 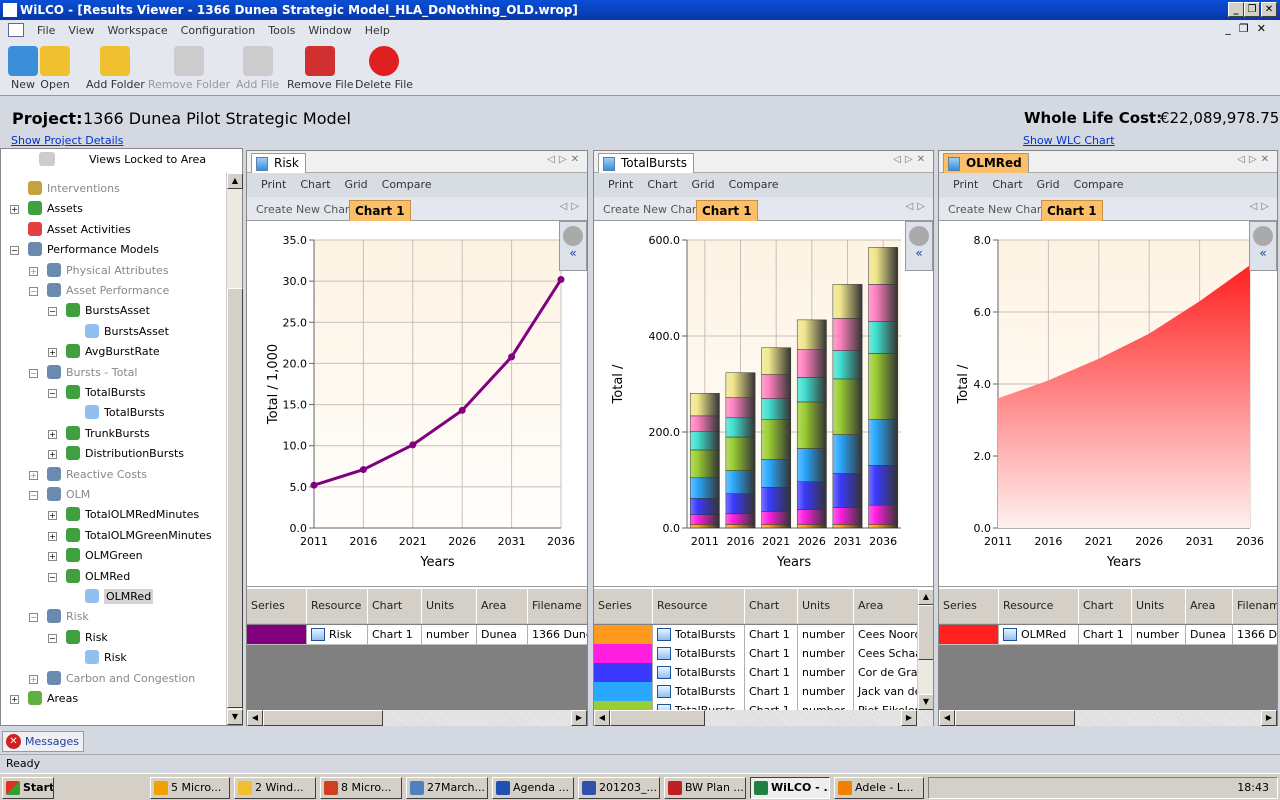 I want to click on grid-row: TotalBursts Chart 1 number Jack van der, so click(x=763, y=692).